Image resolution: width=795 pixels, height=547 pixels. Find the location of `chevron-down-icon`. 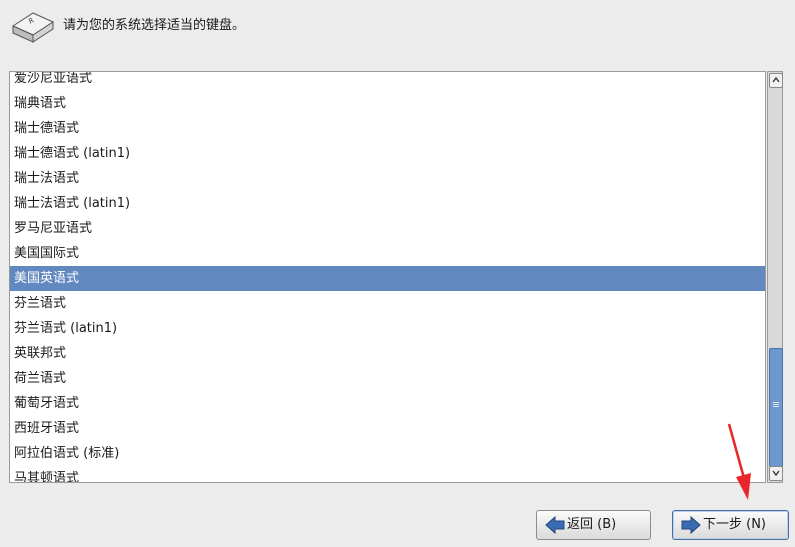

chevron-down-icon is located at coordinates (776, 473).